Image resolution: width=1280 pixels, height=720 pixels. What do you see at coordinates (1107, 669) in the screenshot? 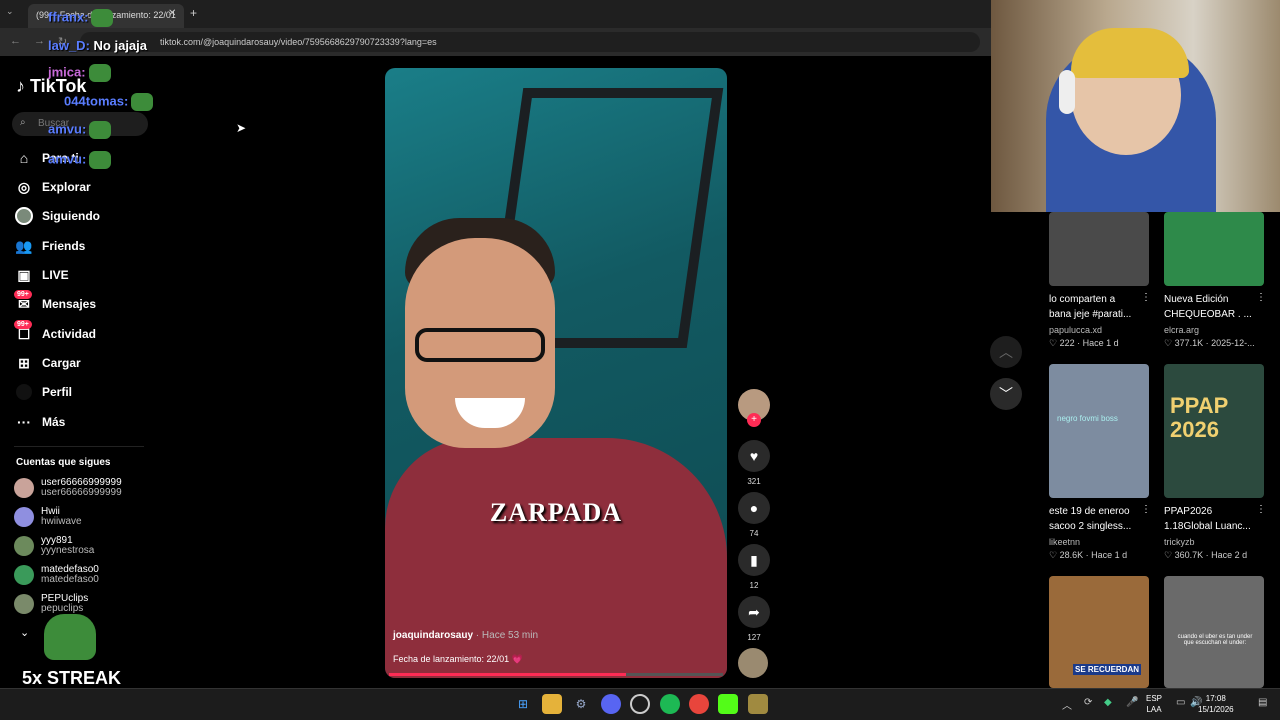
I see `thumbnail-text: SE RECUERDAN` at bounding box center [1107, 669].